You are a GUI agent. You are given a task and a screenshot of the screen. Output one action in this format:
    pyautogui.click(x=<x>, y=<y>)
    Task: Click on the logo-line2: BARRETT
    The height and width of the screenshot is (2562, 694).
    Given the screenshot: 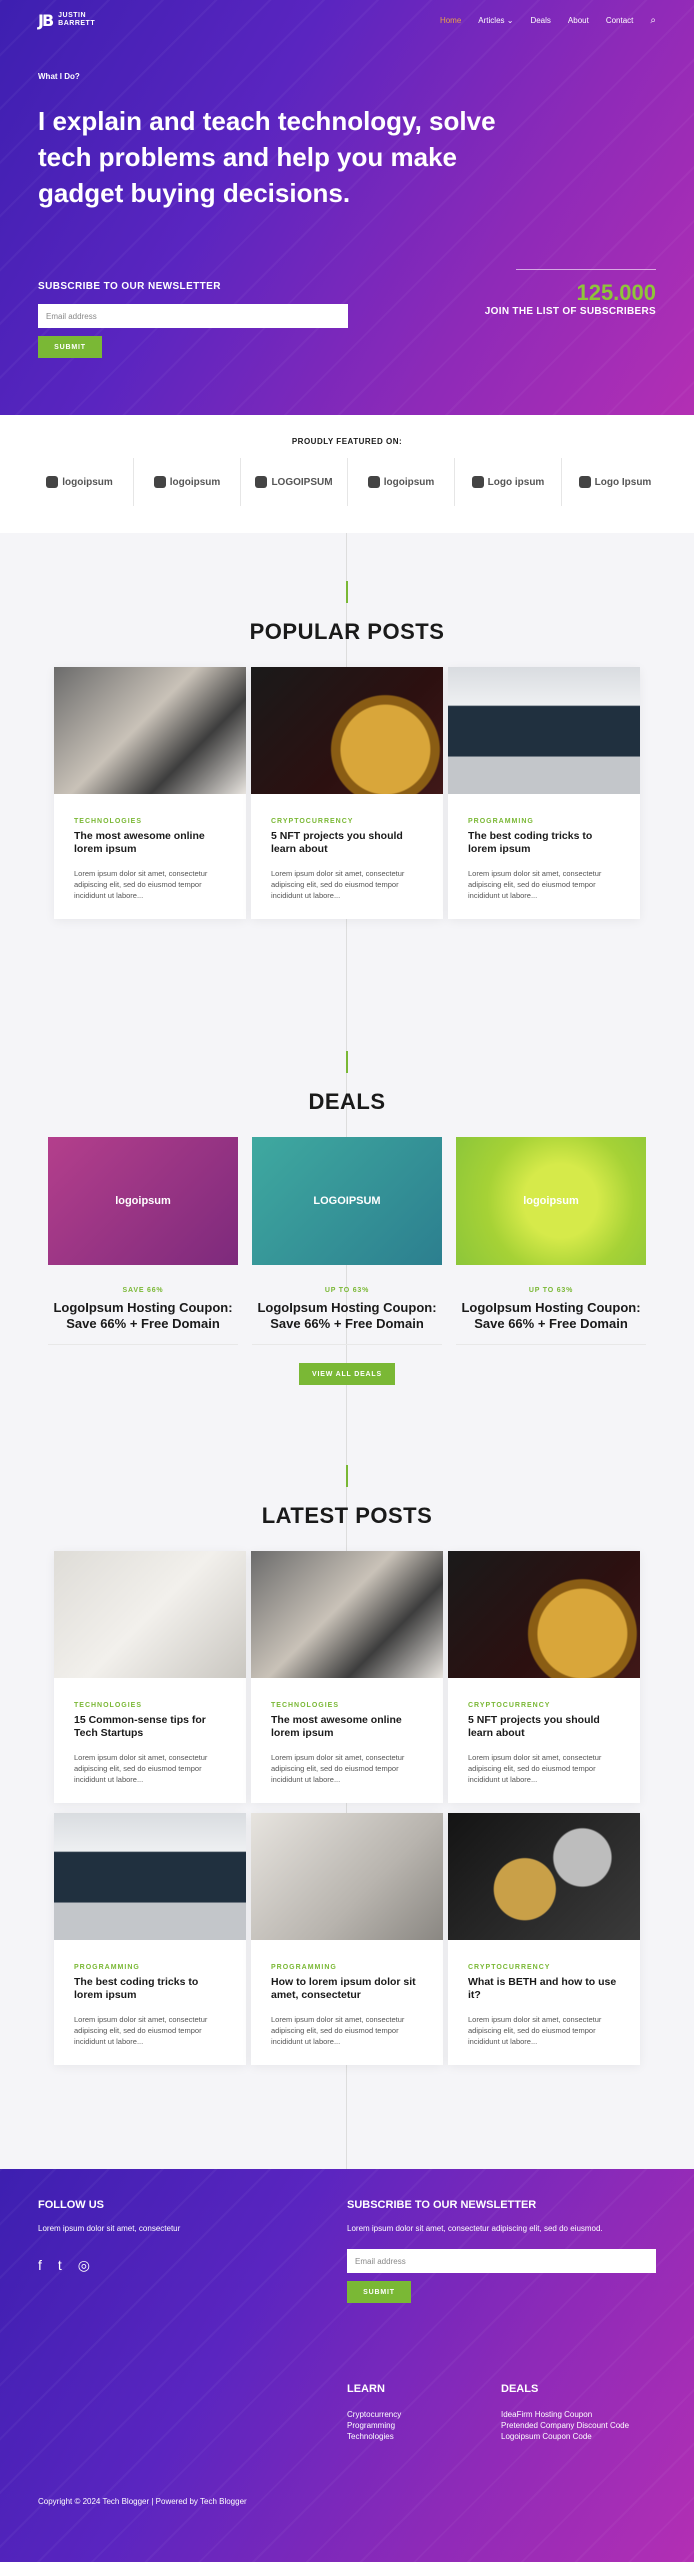 What is the action you would take?
    pyautogui.click(x=77, y=23)
    